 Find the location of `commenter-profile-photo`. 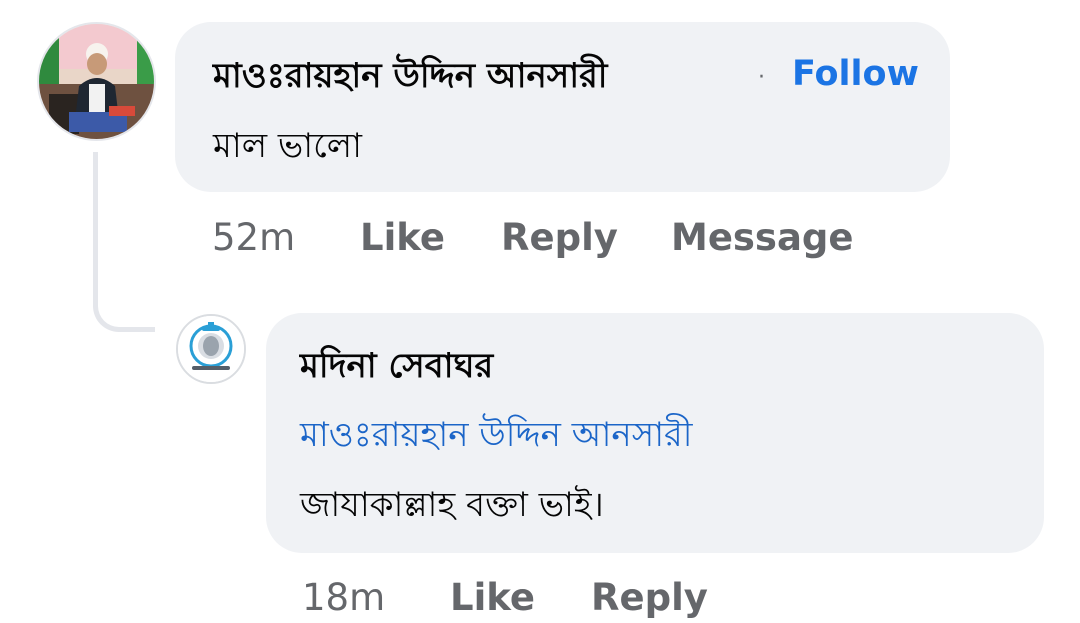

commenter-profile-photo is located at coordinates (96, 81).